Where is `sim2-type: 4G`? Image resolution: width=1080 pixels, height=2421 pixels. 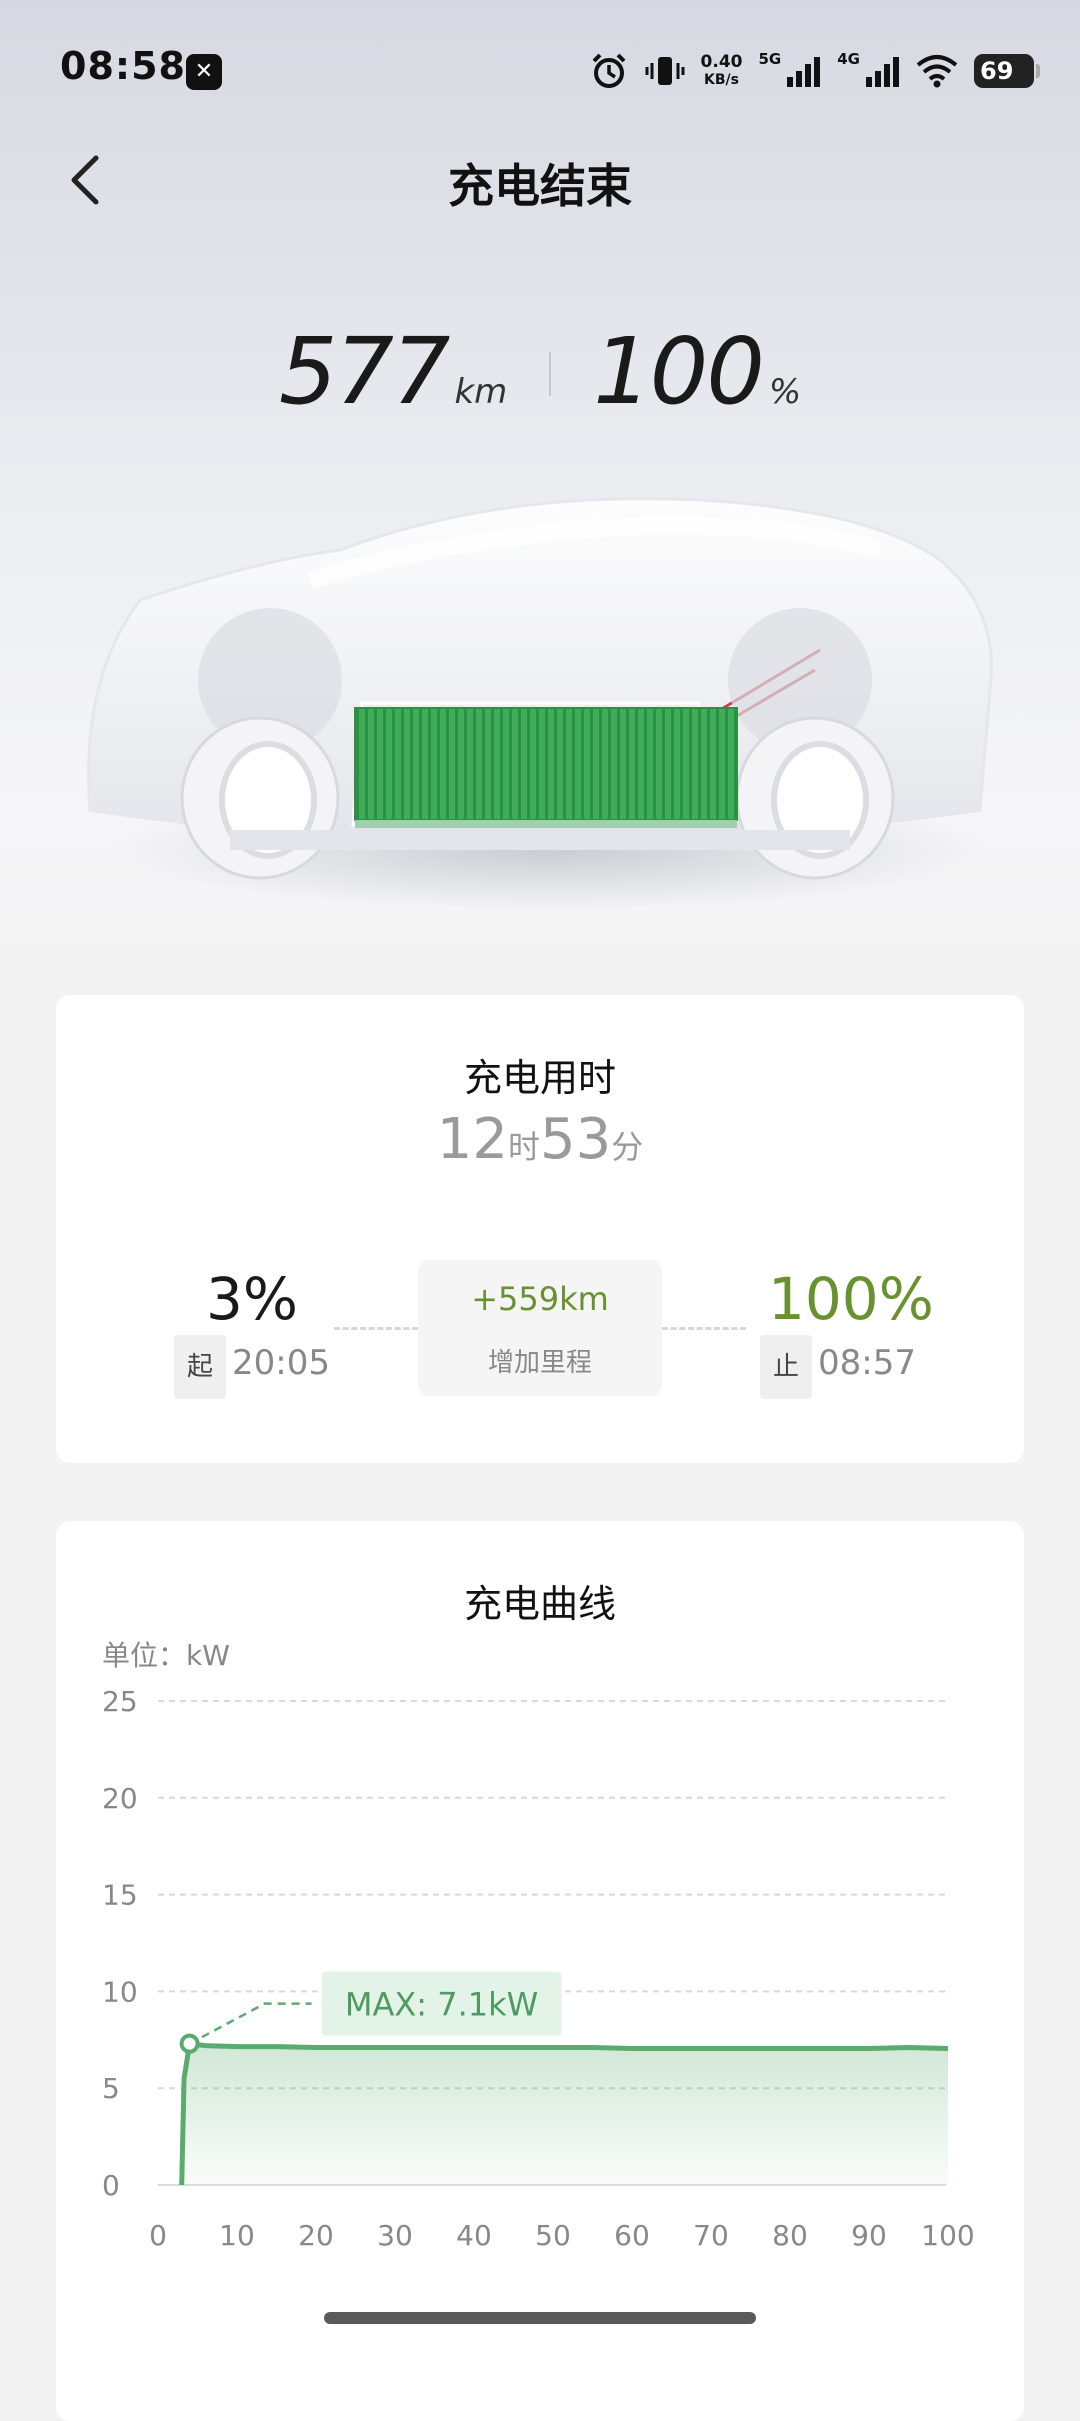
sim2-type: 4G is located at coordinates (848, 59).